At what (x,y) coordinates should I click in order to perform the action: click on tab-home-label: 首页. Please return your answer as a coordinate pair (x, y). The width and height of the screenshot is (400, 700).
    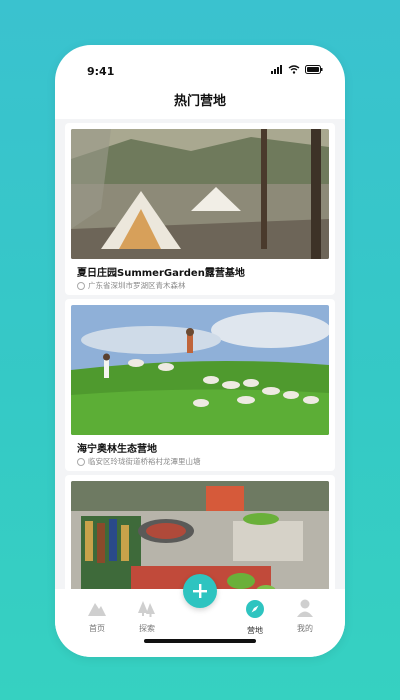
    Looking at the image, I should click on (97, 628).